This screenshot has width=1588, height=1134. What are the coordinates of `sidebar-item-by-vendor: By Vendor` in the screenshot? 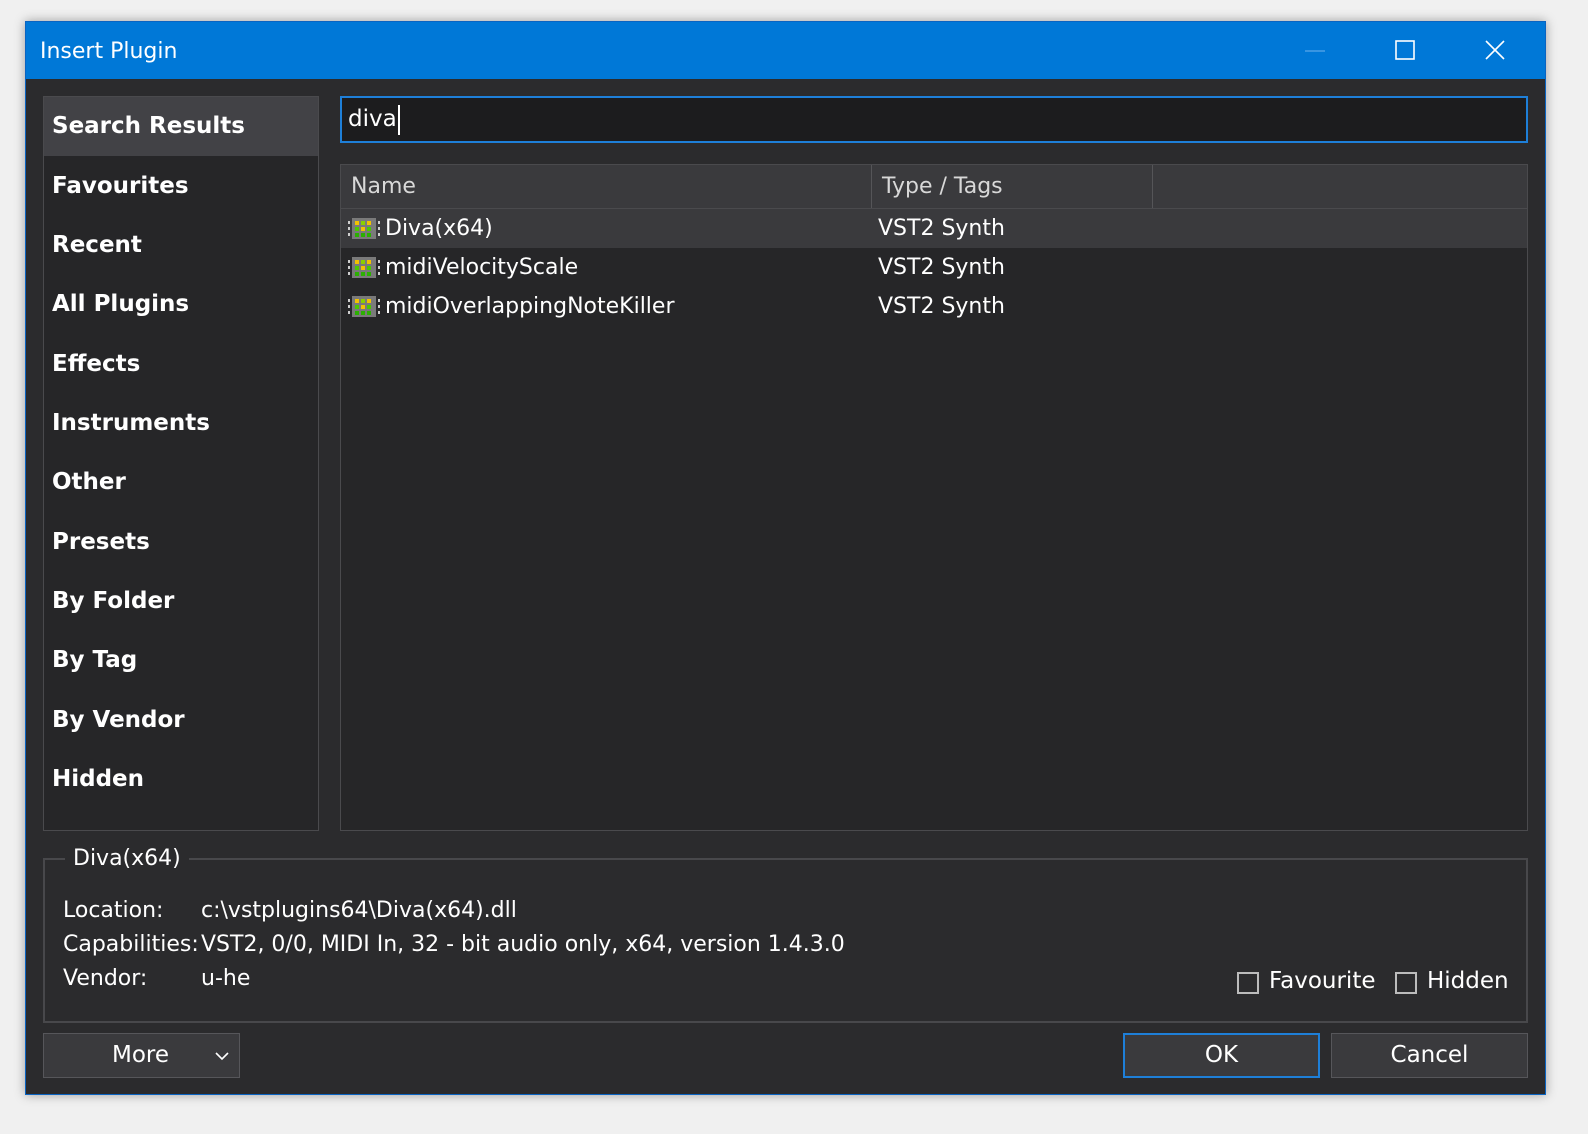 It's located at (181, 720).